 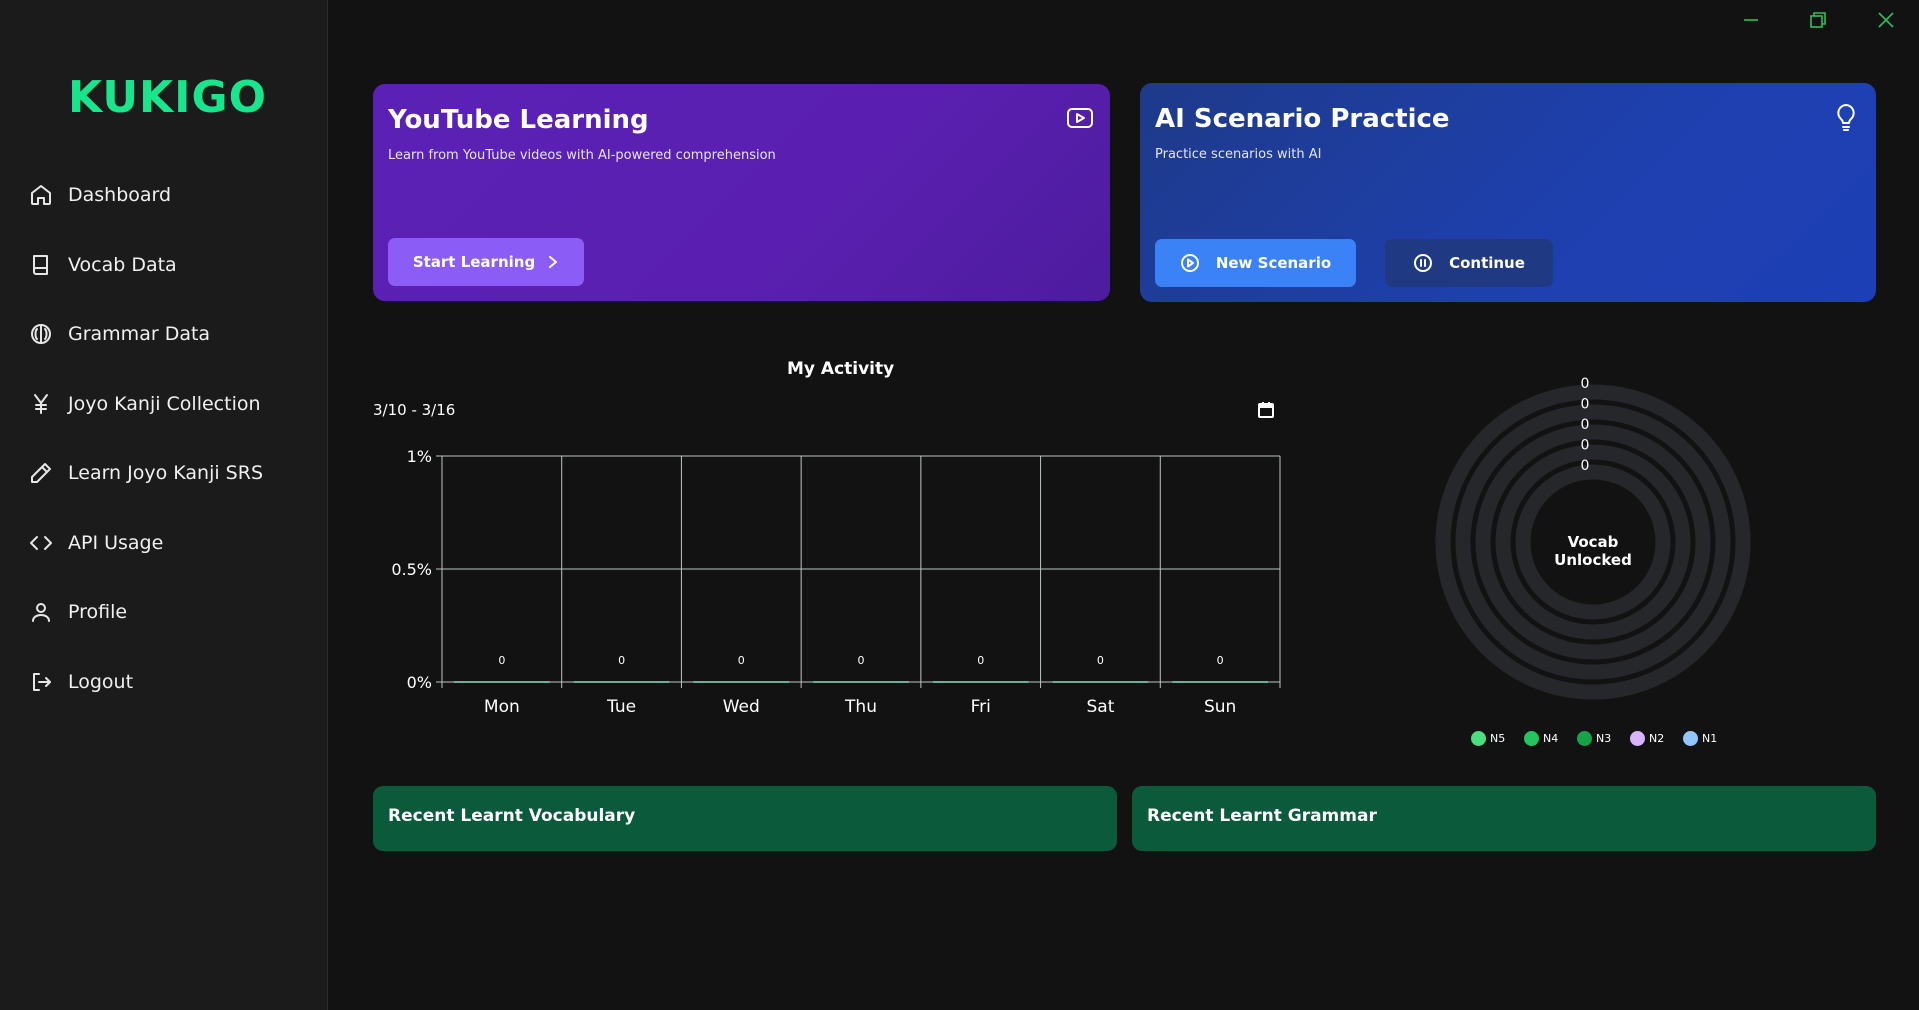 I want to click on recent-grammar-title: Recent Learnt Grammar, so click(x=1262, y=816).